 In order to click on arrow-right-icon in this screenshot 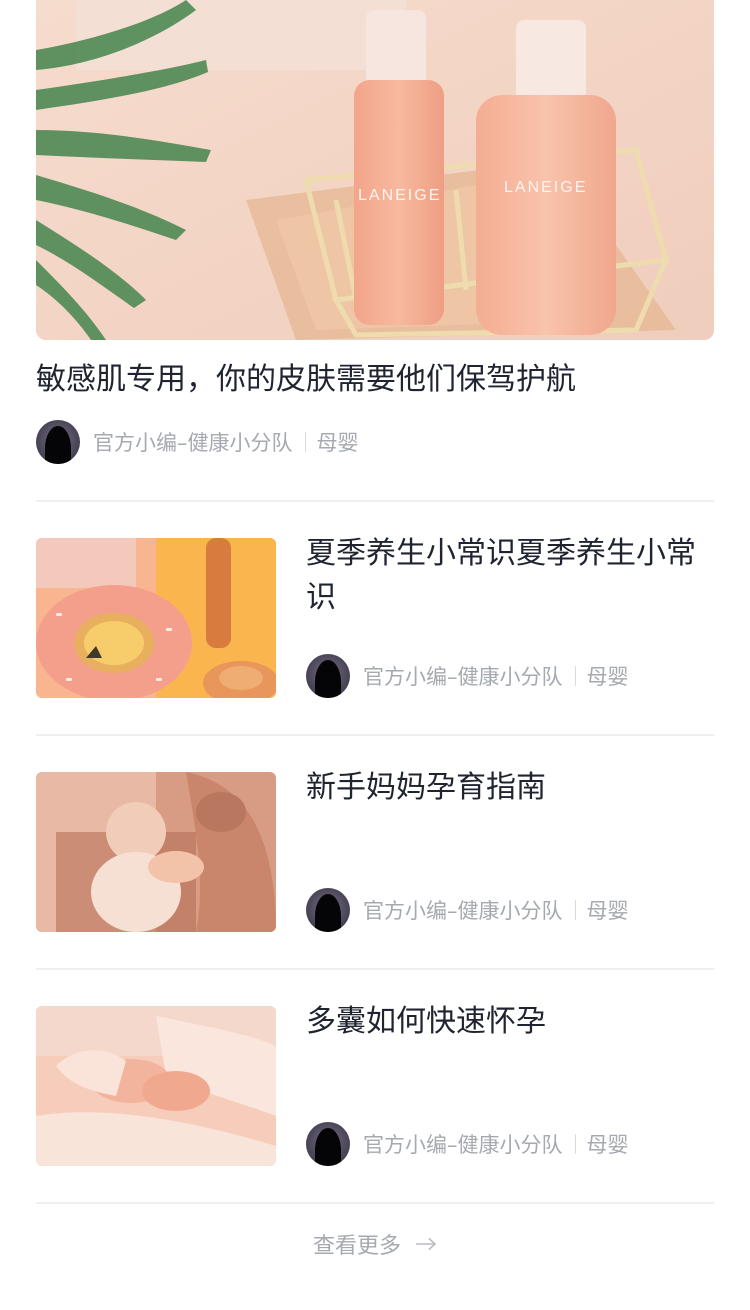, I will do `click(426, 1244)`.